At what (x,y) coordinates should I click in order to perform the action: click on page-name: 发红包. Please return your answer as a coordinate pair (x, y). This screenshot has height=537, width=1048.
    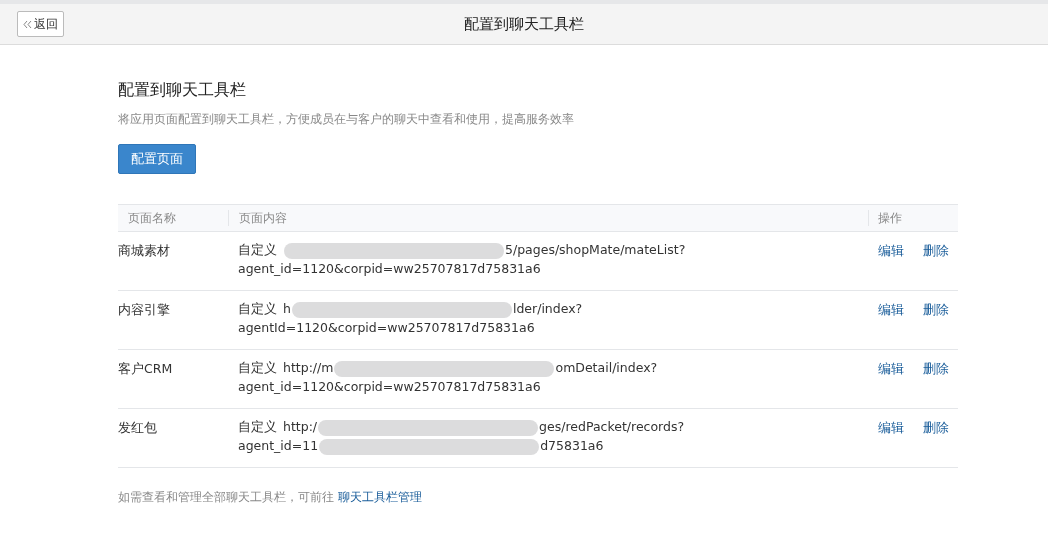
    Looking at the image, I should click on (137, 427).